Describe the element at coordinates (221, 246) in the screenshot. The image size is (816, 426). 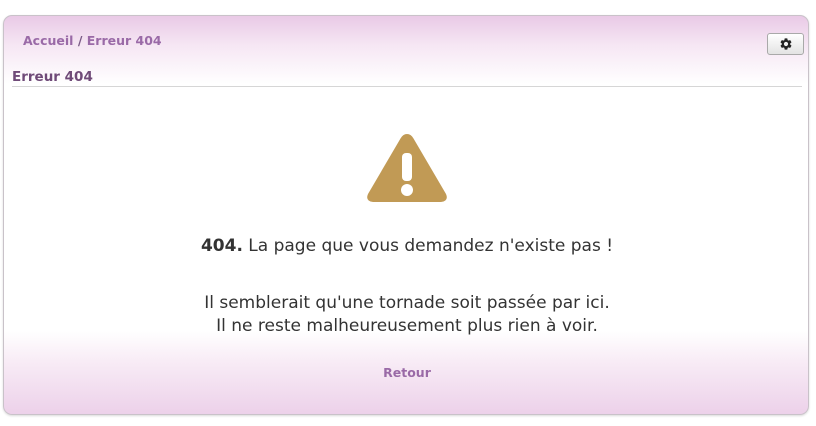
I see `error-code: 404.` at that location.